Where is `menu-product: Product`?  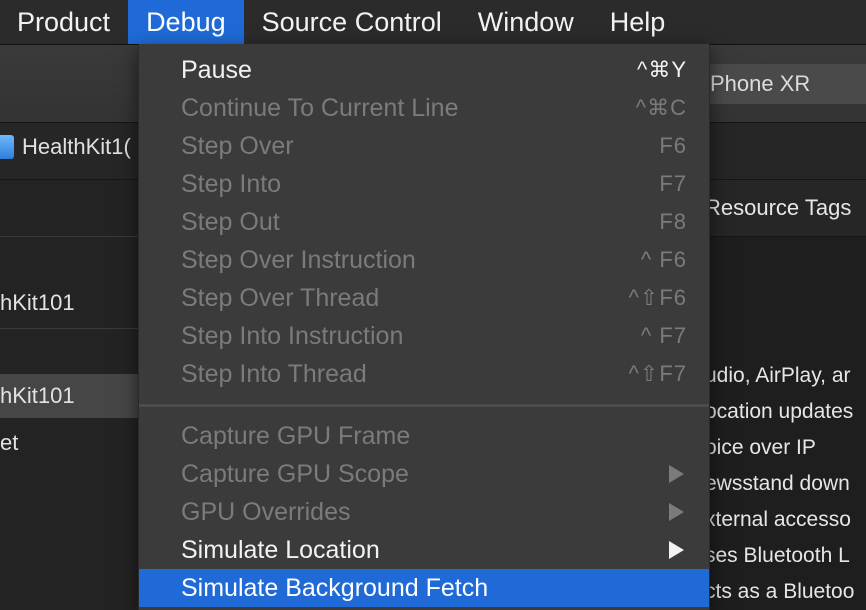 menu-product: Product is located at coordinates (64, 22).